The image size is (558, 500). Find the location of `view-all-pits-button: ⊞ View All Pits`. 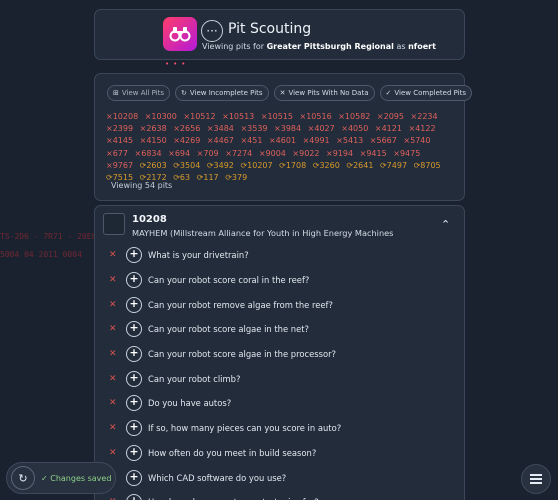

view-all-pits-button: ⊞ View All Pits is located at coordinates (139, 93).